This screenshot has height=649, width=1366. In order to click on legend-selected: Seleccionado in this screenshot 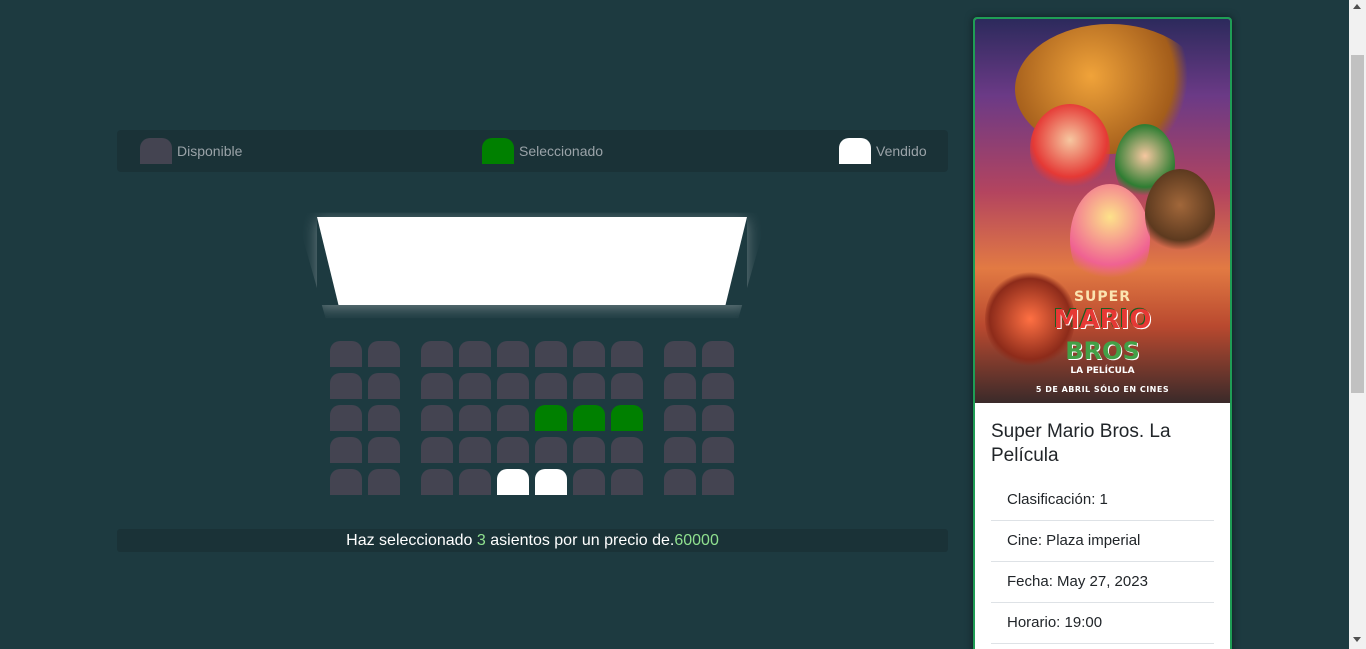, I will do `click(542, 151)`.